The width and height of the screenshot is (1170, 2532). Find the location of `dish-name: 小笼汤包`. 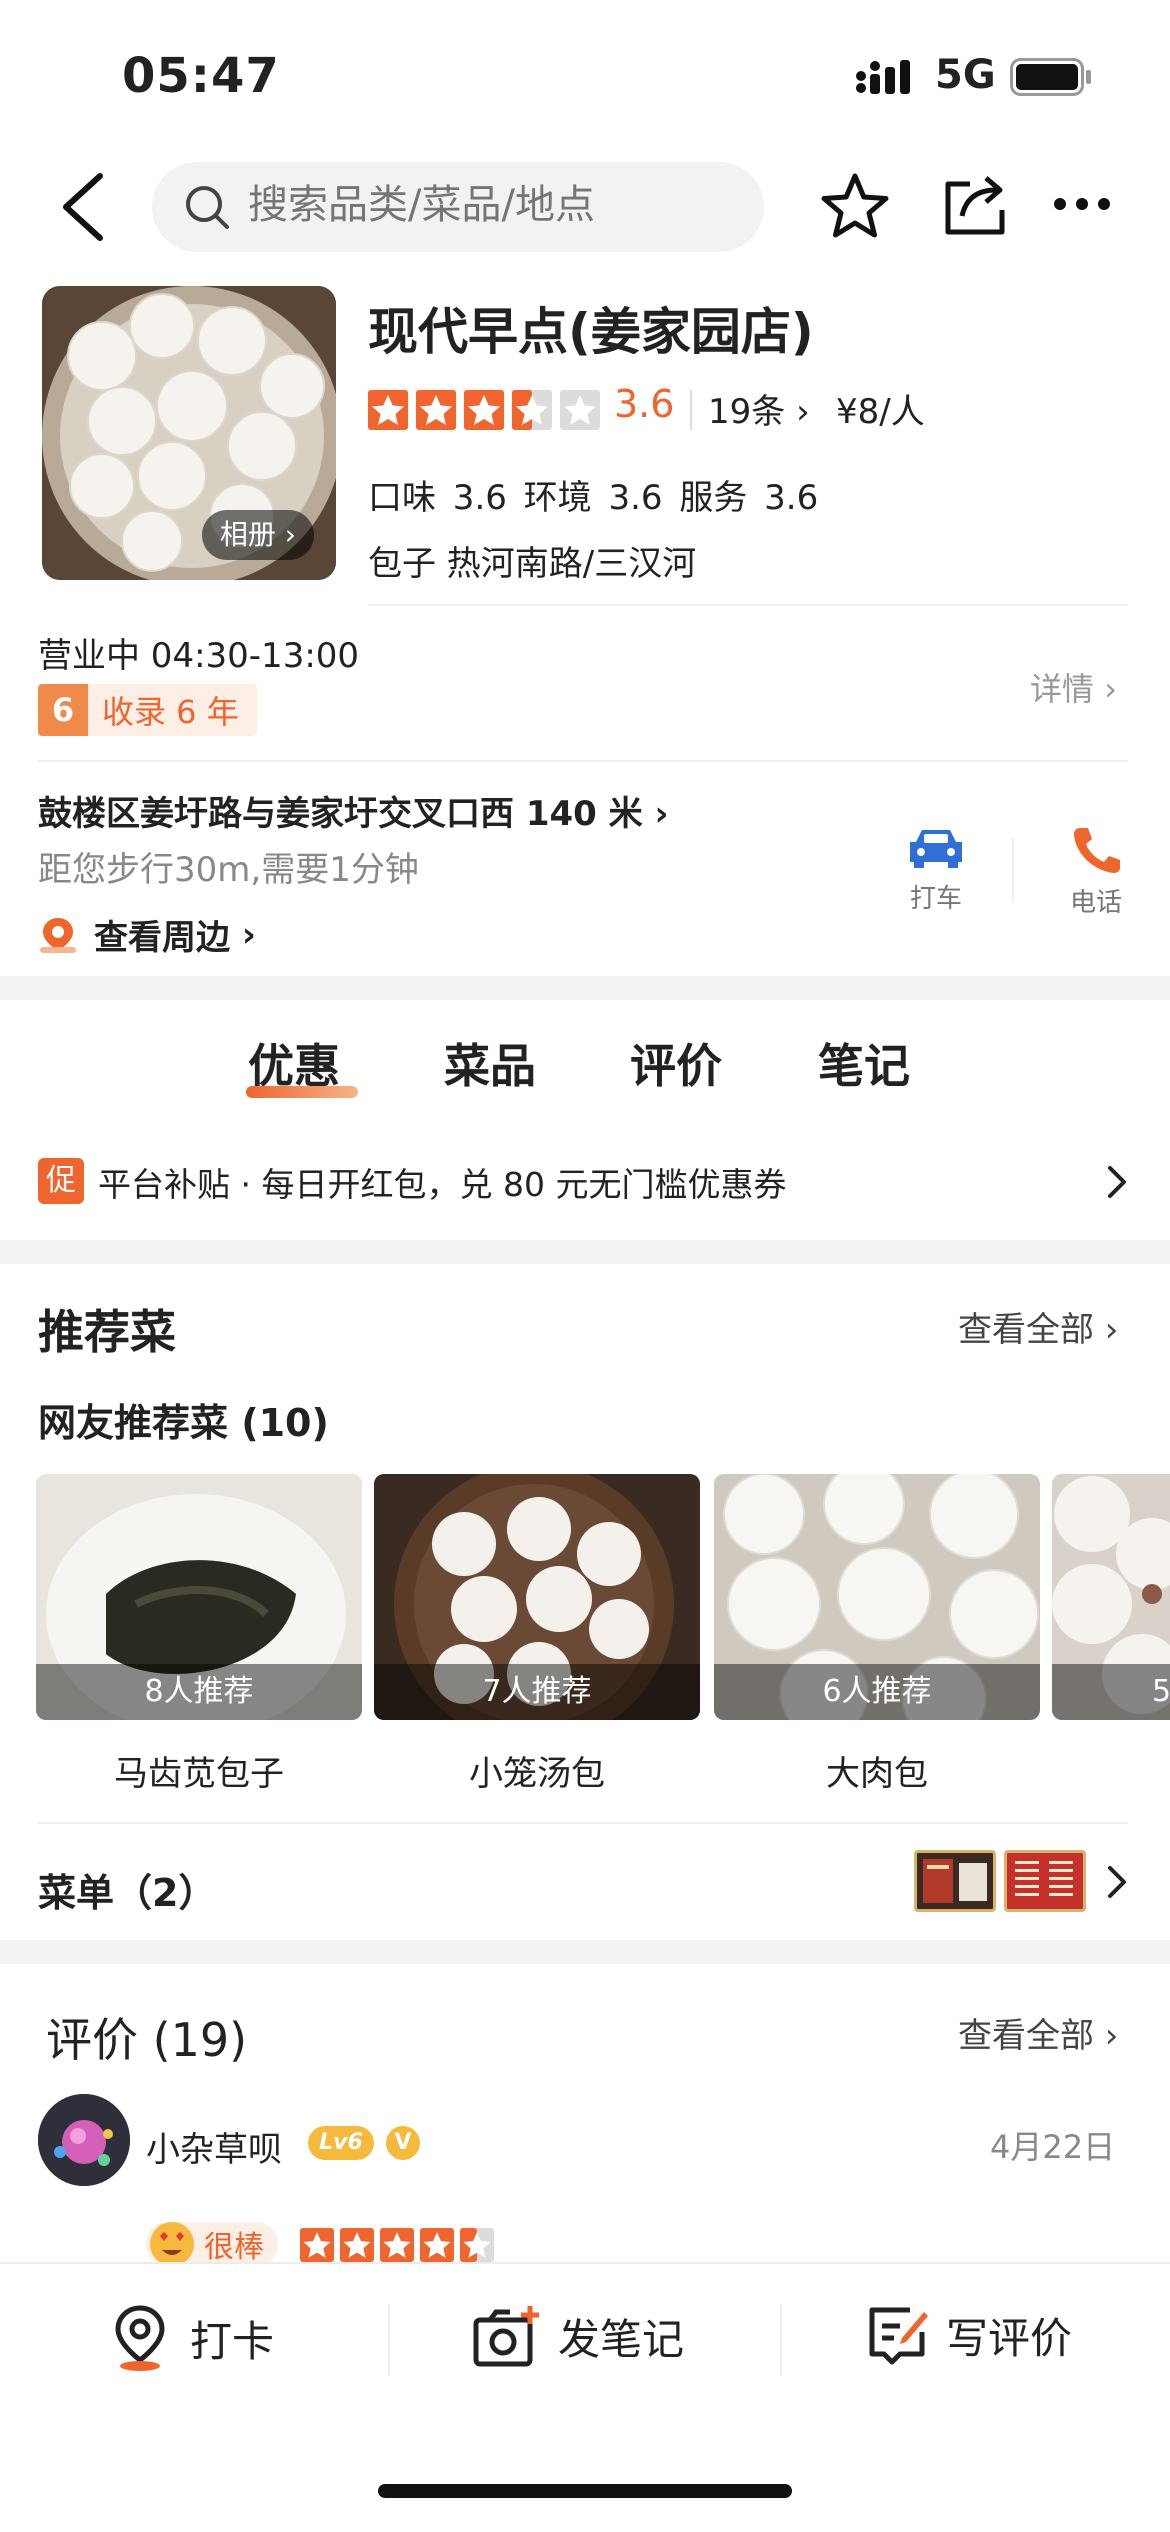

dish-name: 小笼汤包 is located at coordinates (537, 1774).